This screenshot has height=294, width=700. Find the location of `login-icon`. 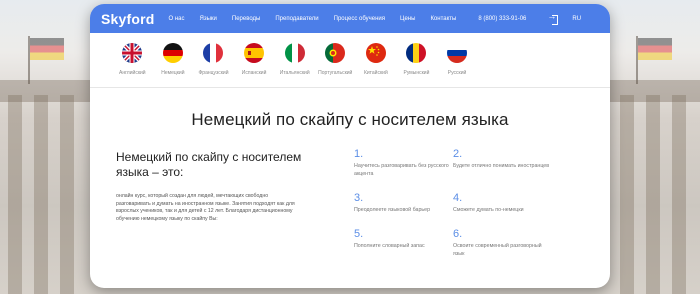

login-icon is located at coordinates (553, 18).